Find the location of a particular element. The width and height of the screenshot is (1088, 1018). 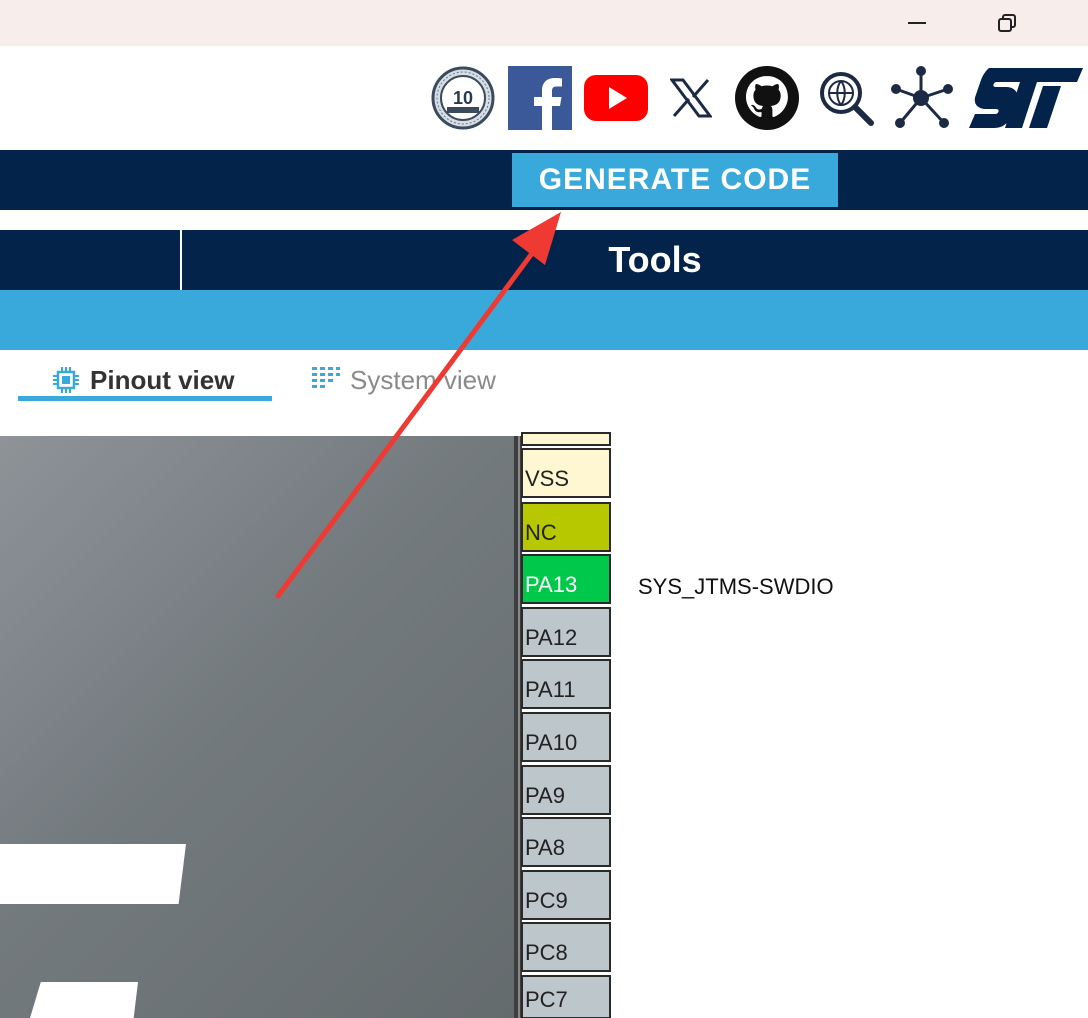

pin-label: PA12 is located at coordinates (551, 637).